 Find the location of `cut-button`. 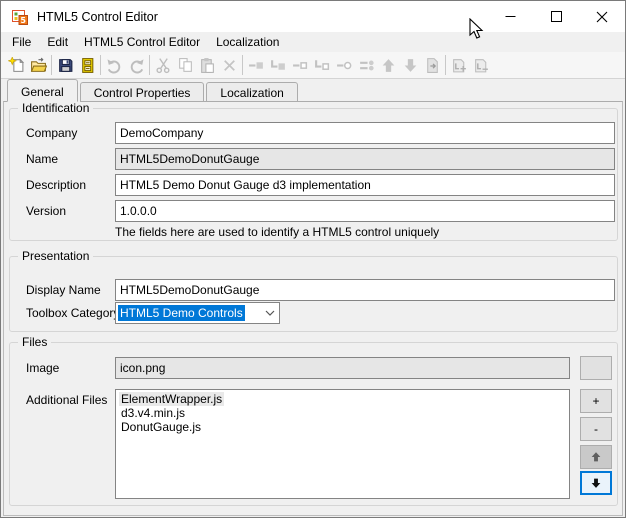

cut-button is located at coordinates (163, 65).